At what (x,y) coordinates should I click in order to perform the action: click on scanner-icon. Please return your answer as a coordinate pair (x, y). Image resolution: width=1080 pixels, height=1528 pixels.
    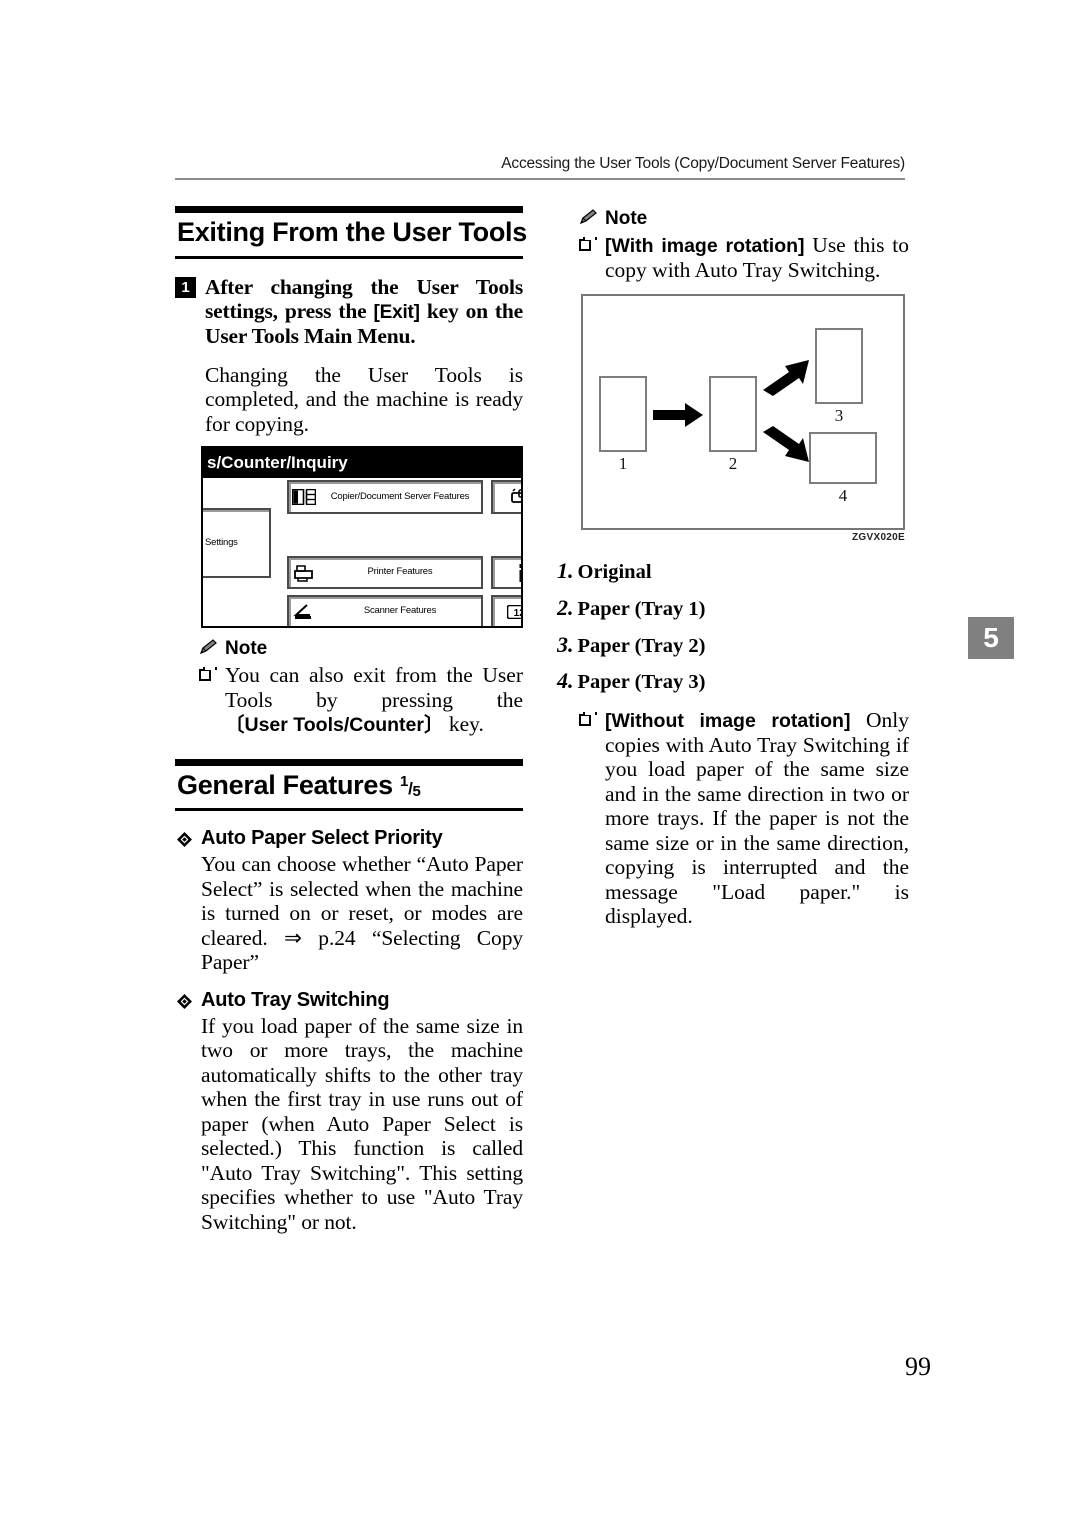
    Looking at the image, I should click on (304, 612).